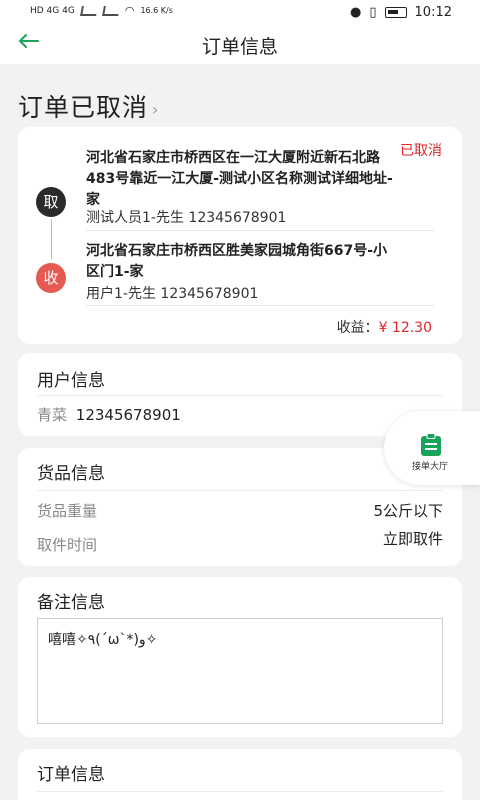 Image resolution: width=480 pixels, height=800 pixels. I want to click on vibrate-icon: ▯, so click(373, 12).